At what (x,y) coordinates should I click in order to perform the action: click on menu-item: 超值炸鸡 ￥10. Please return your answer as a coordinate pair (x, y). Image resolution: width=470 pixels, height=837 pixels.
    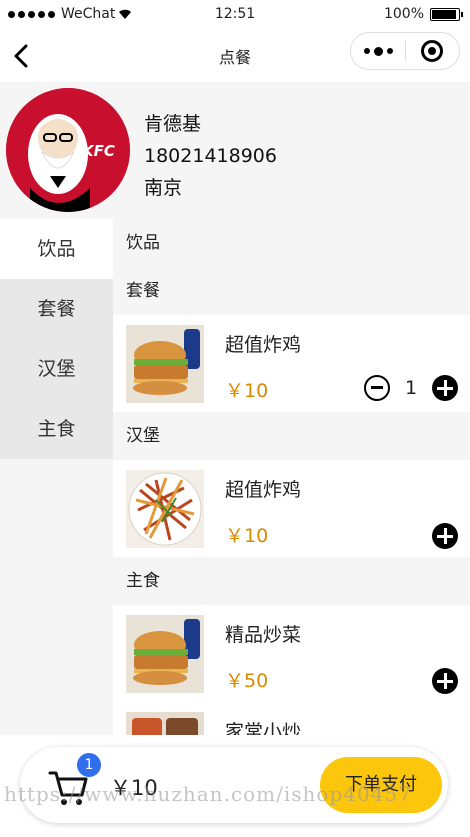
    Looking at the image, I should click on (291, 508).